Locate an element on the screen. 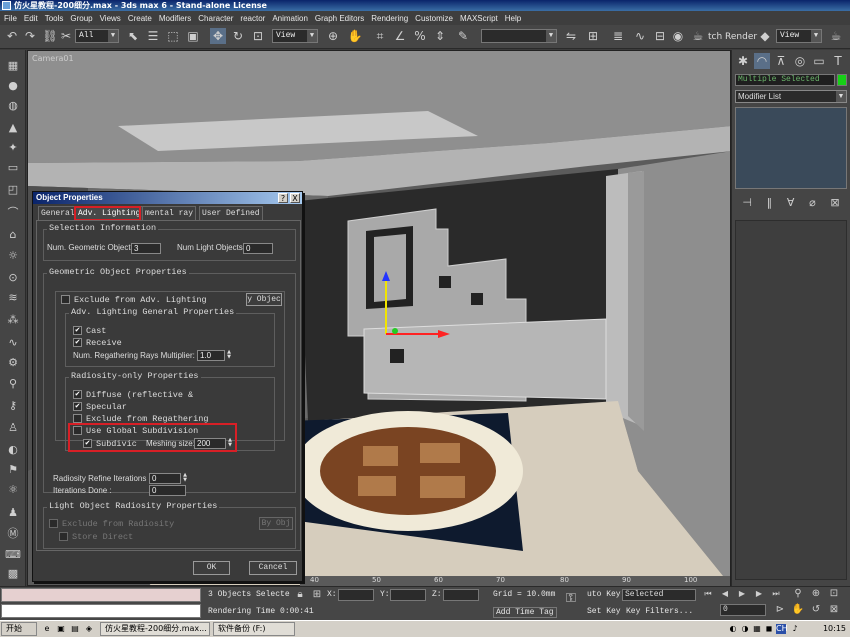  refine-iterations-field: 0 is located at coordinates (165, 478).